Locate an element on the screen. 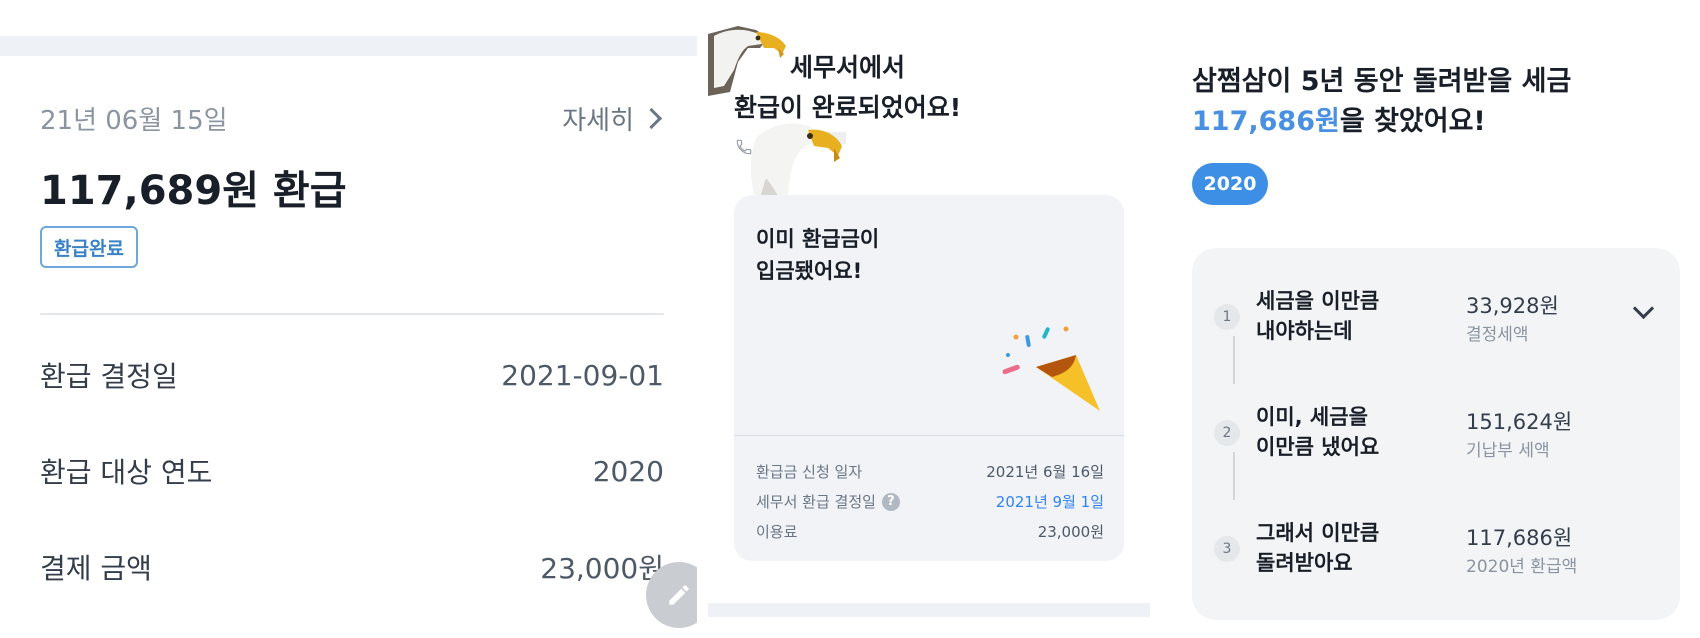  year-chip: 2020 is located at coordinates (1230, 184).